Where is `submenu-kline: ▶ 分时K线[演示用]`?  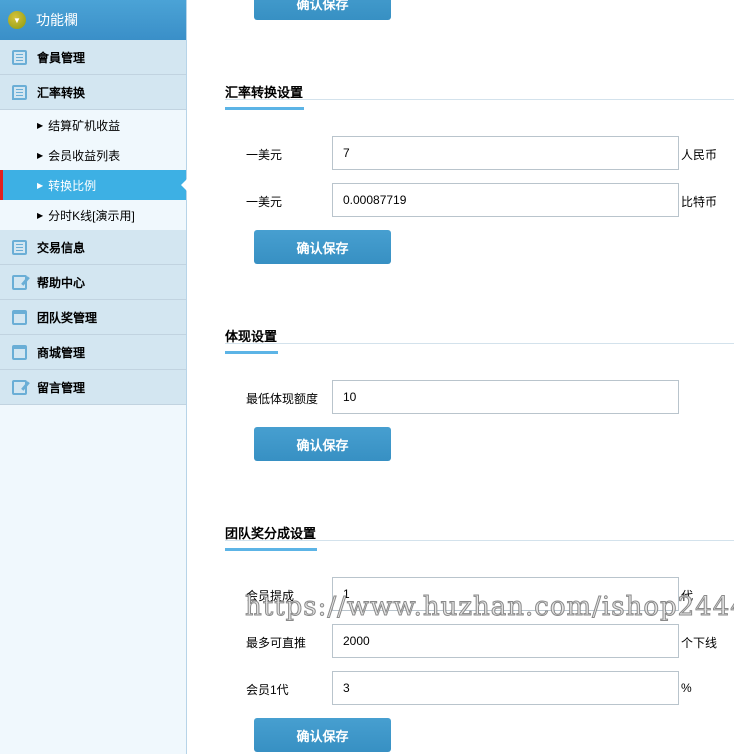
submenu-kline: ▶ 分时K线[演示用] is located at coordinates (93, 215).